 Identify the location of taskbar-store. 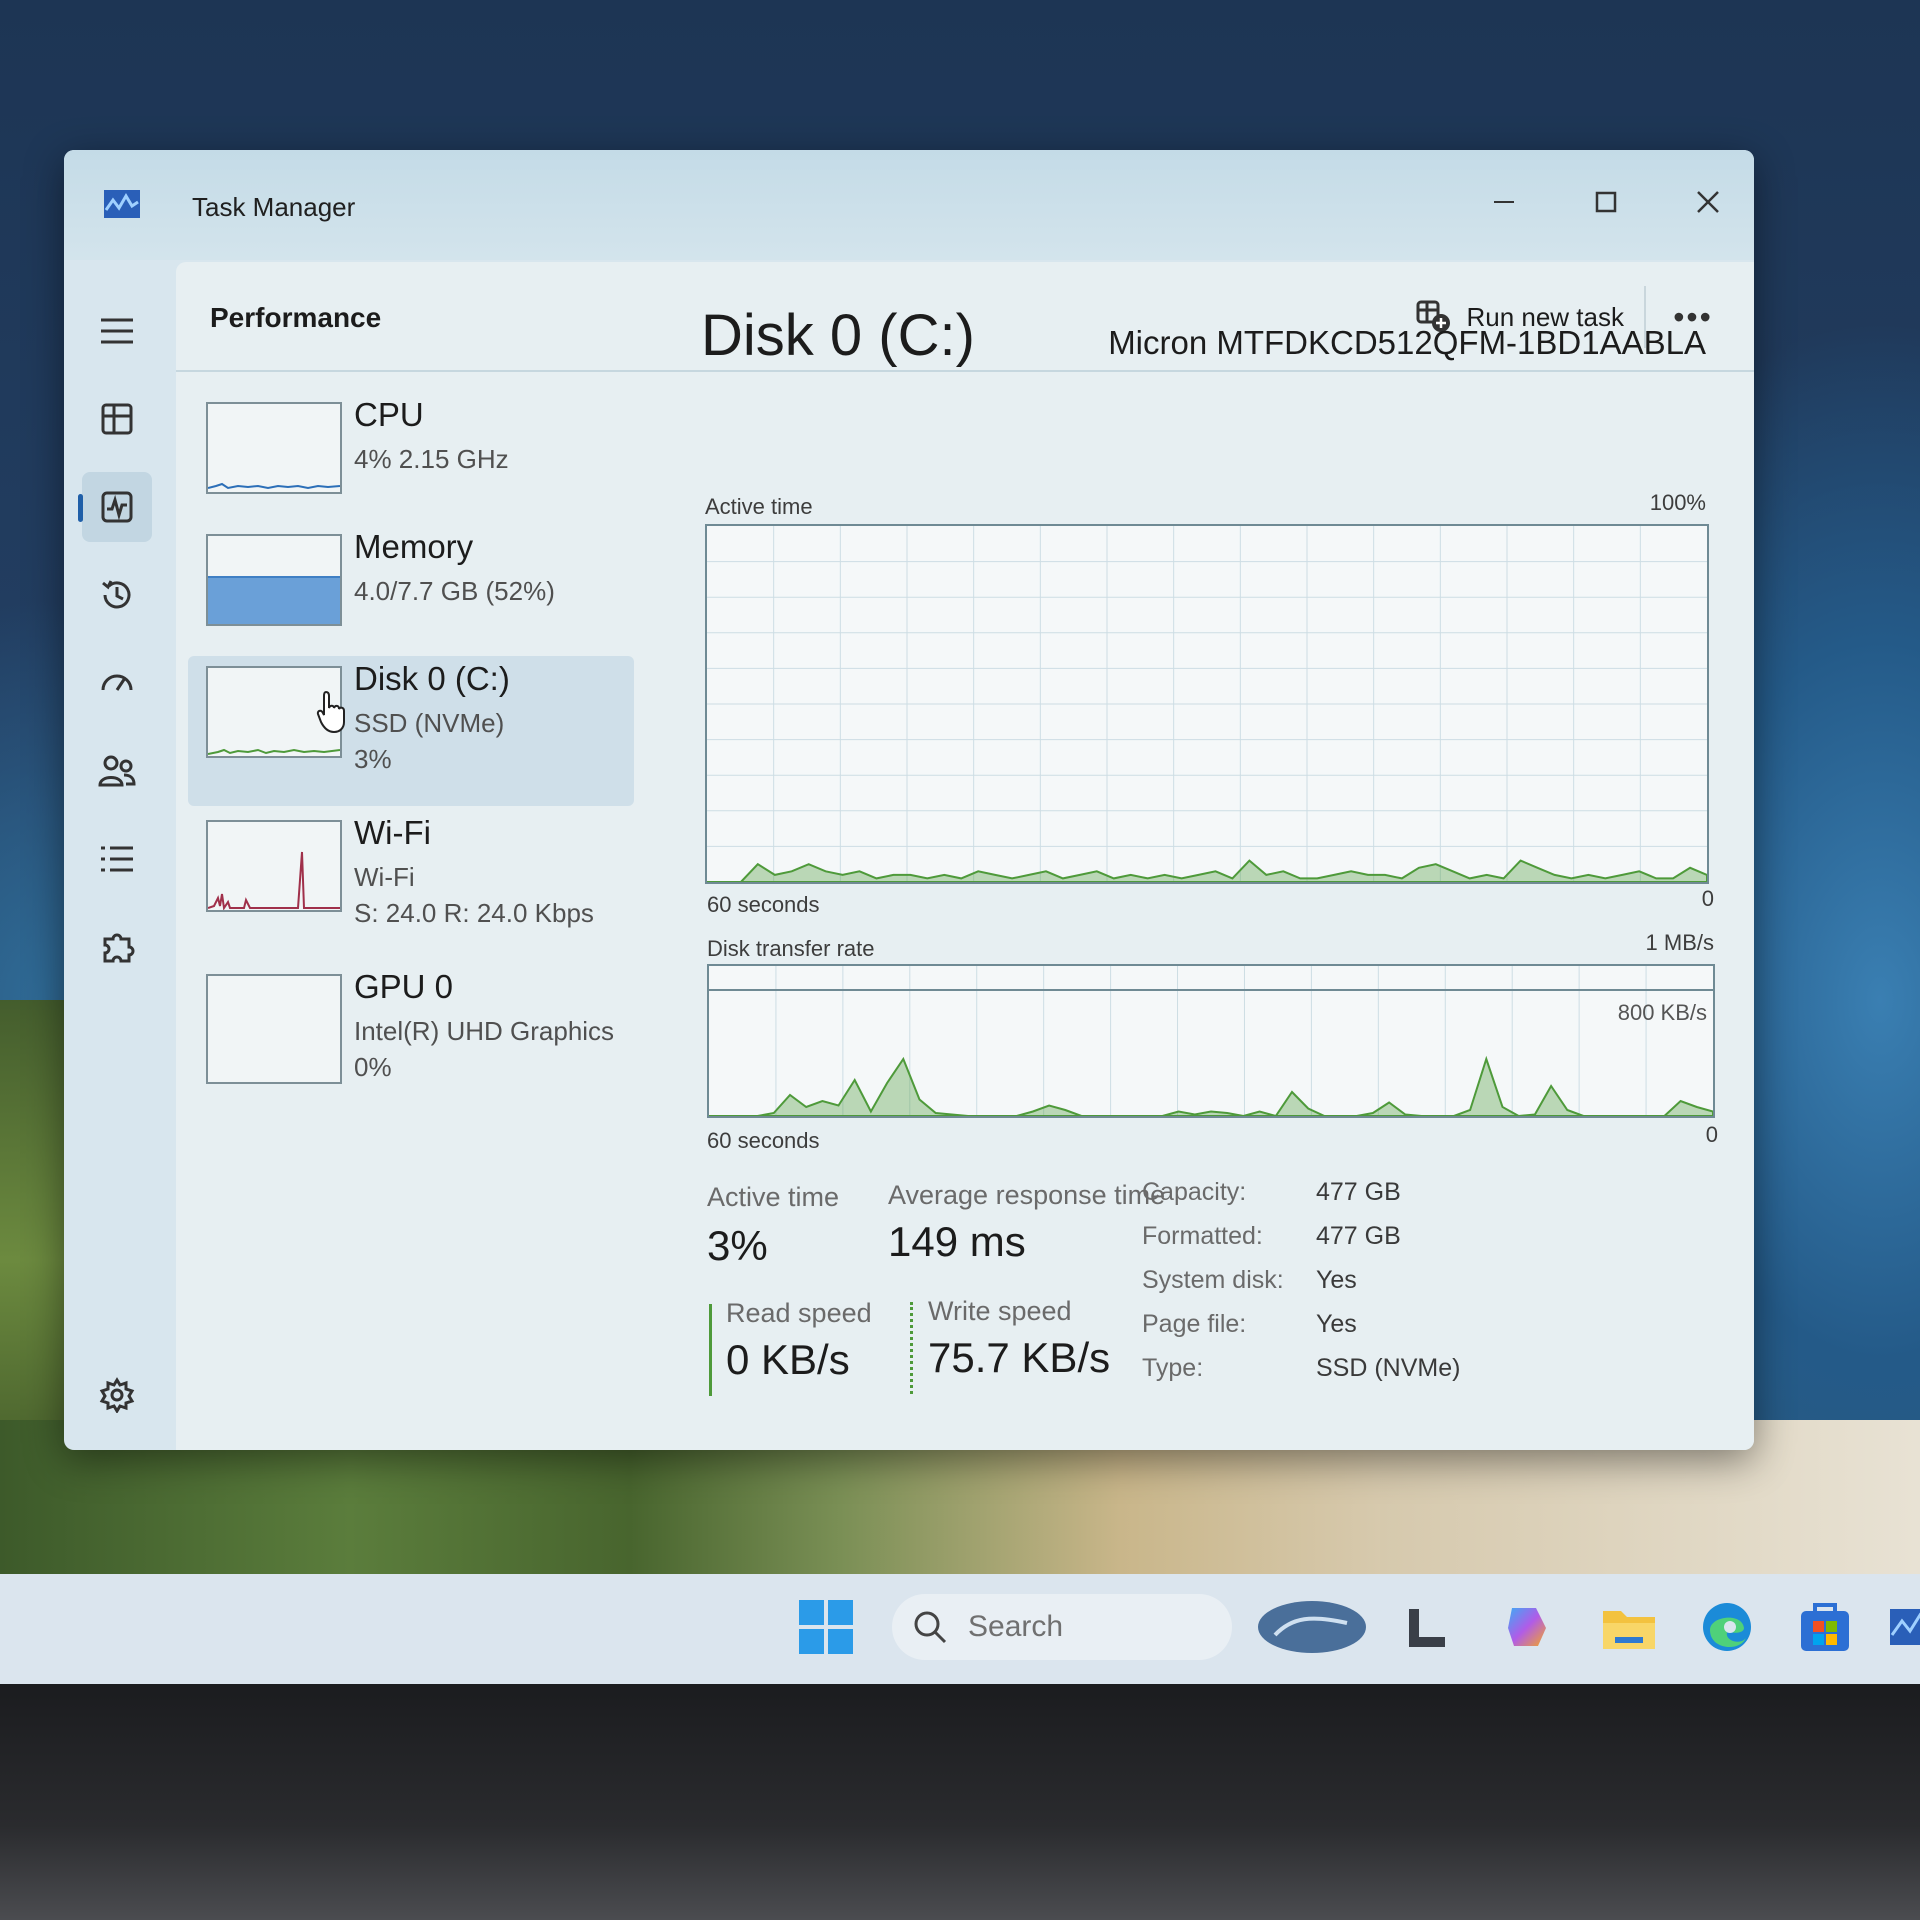
(1825, 1627).